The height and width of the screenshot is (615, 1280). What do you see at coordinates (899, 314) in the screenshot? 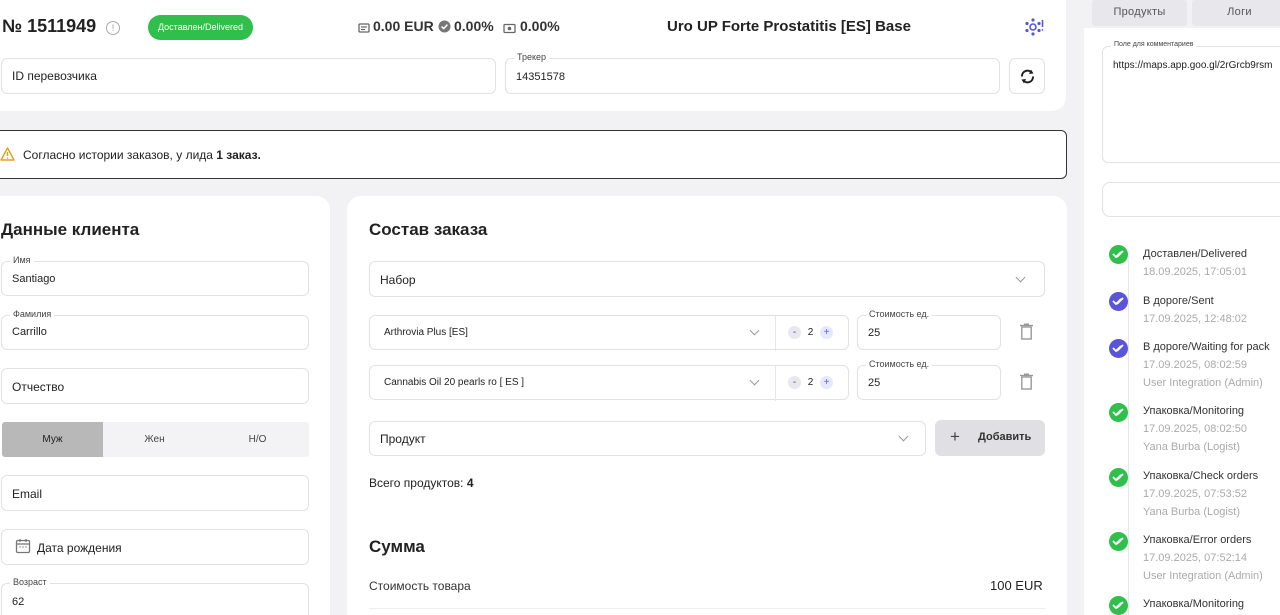
I see `item-price-label: Стоимость ед.` at bounding box center [899, 314].